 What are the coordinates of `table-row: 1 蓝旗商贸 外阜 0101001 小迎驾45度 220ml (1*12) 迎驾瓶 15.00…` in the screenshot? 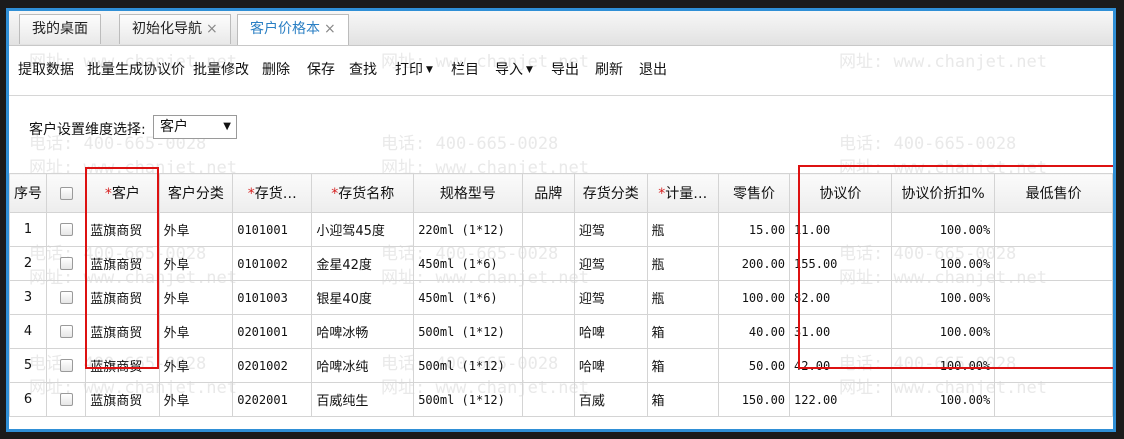 It's located at (561, 229).